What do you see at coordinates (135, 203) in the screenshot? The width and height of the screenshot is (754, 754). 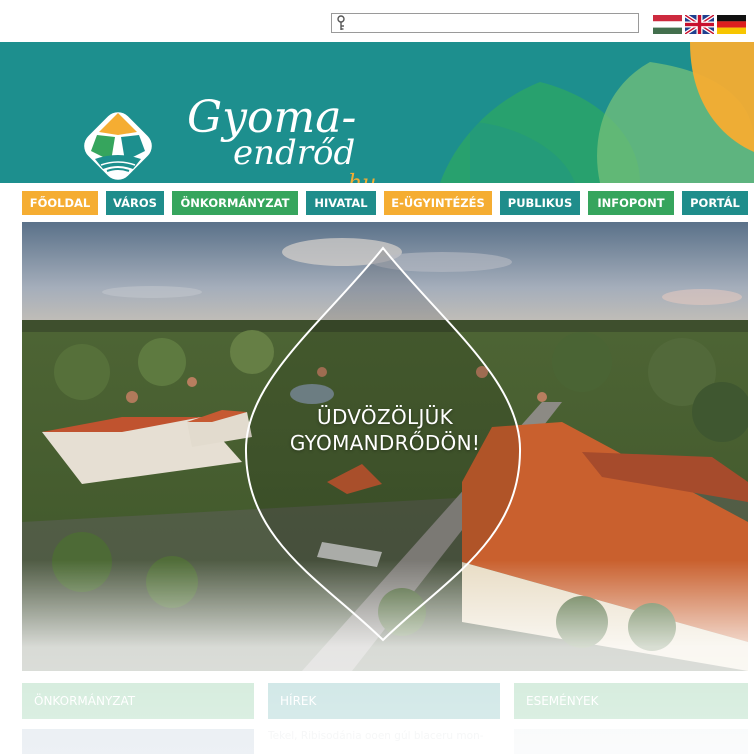 I see `nav-item-varos: VÁROS` at bounding box center [135, 203].